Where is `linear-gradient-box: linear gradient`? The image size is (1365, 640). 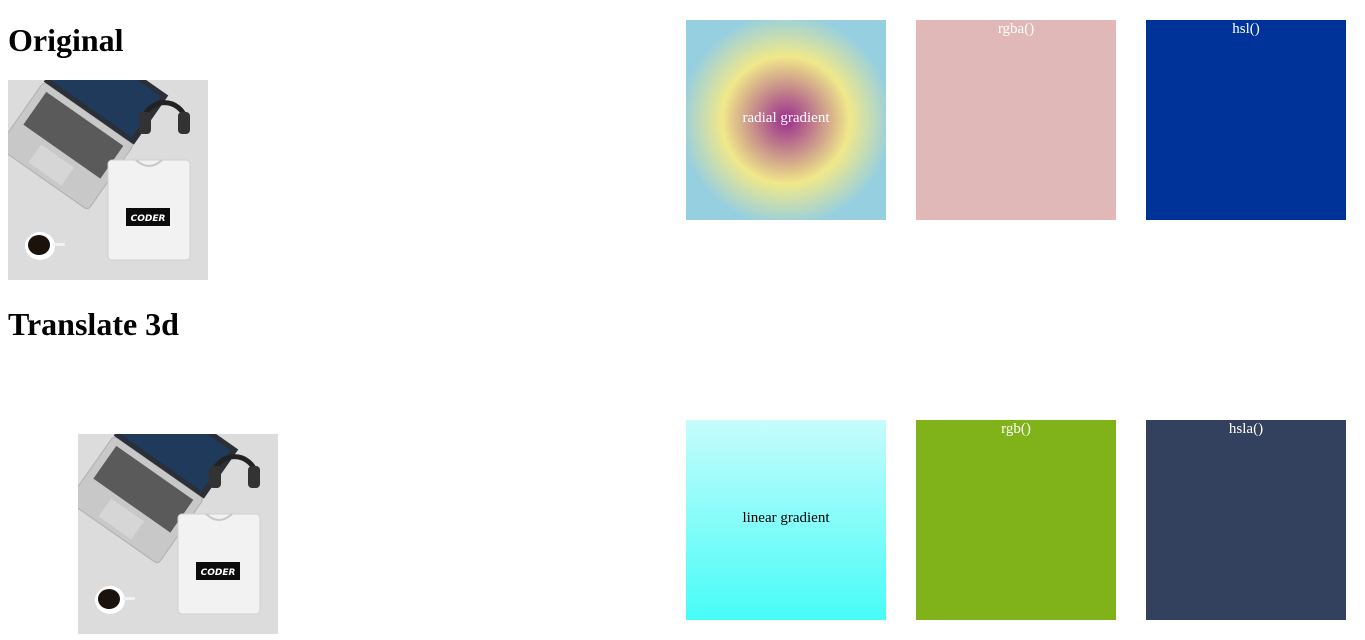
linear-gradient-box: linear gradient is located at coordinates (786, 520).